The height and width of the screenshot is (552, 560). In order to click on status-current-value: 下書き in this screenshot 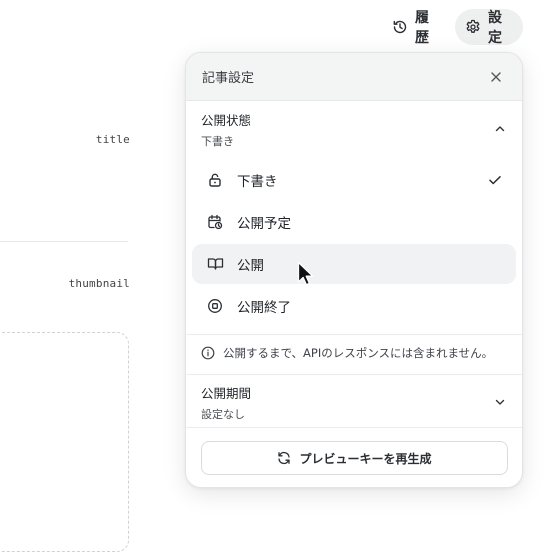, I will do `click(217, 141)`.